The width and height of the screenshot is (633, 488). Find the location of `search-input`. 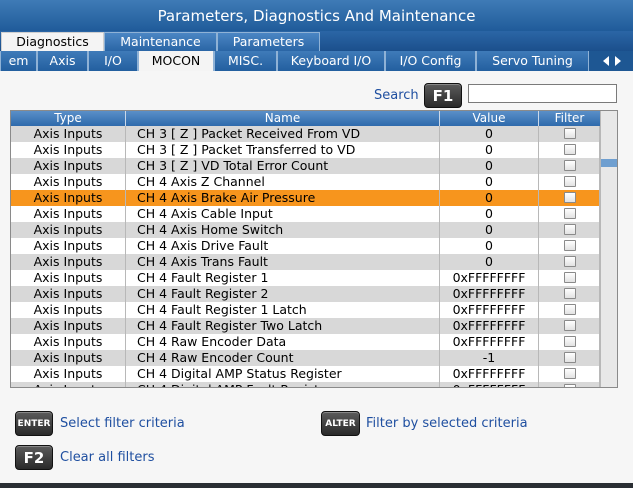

search-input is located at coordinates (542, 93).